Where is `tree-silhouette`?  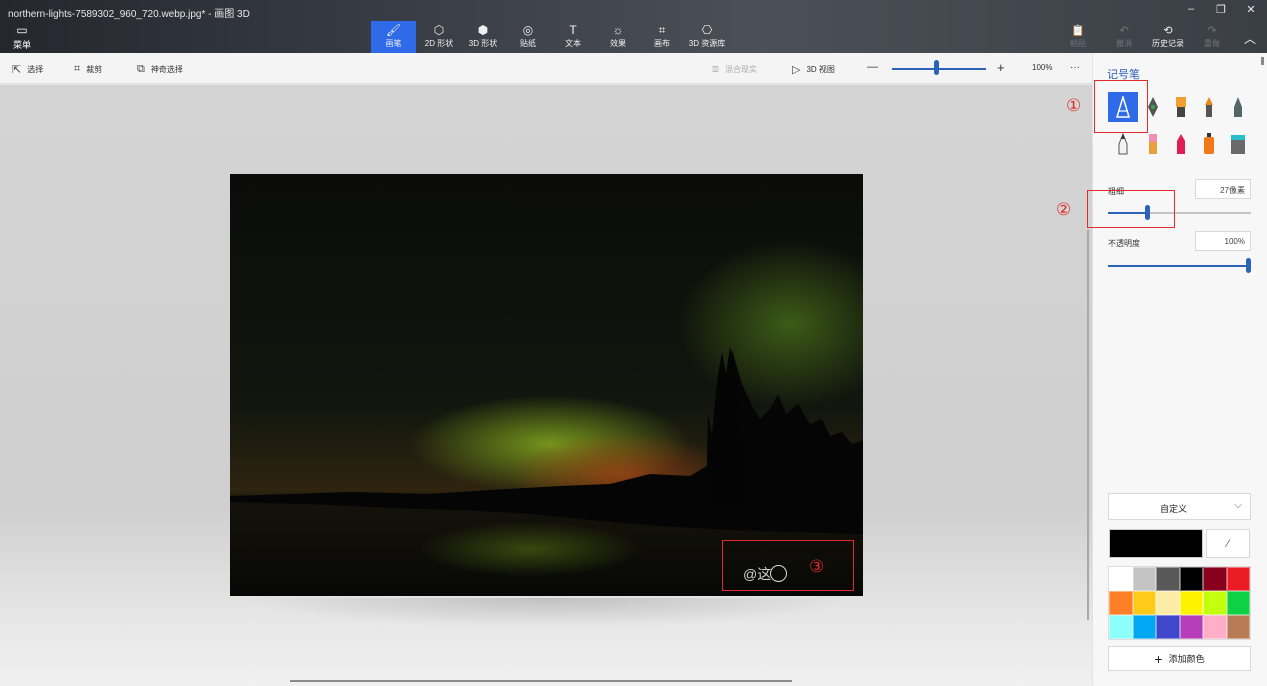
tree-silhouette is located at coordinates (546, 440).